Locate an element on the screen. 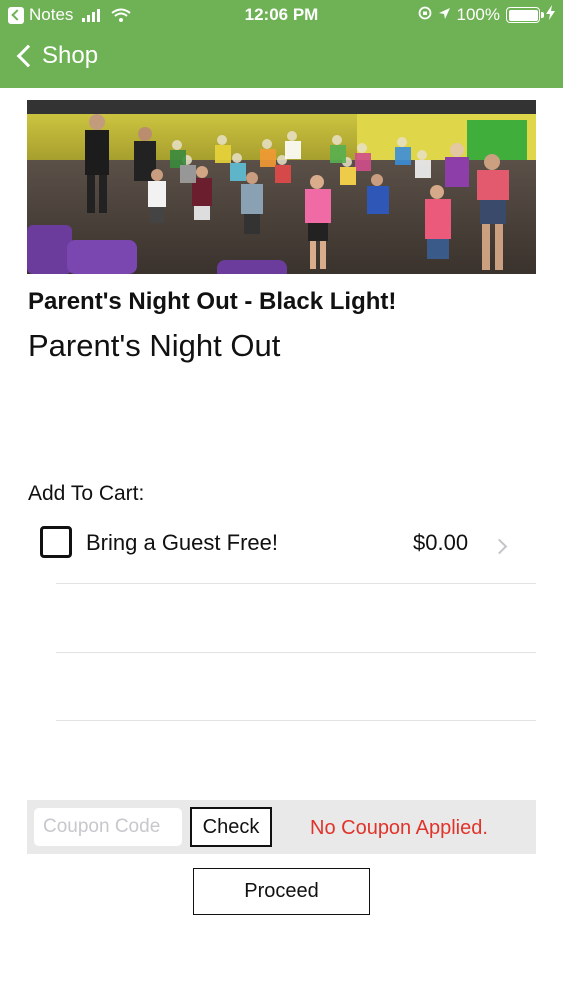 The image size is (563, 1000). location-icon is located at coordinates (444, 15).